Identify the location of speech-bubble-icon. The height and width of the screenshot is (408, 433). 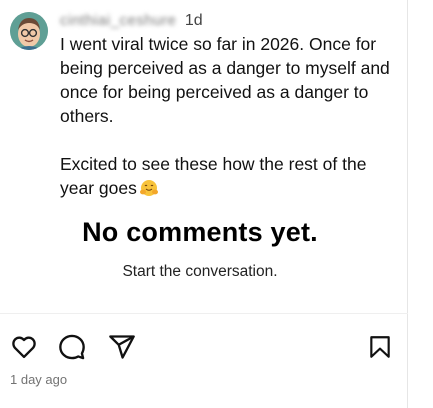
(72, 347).